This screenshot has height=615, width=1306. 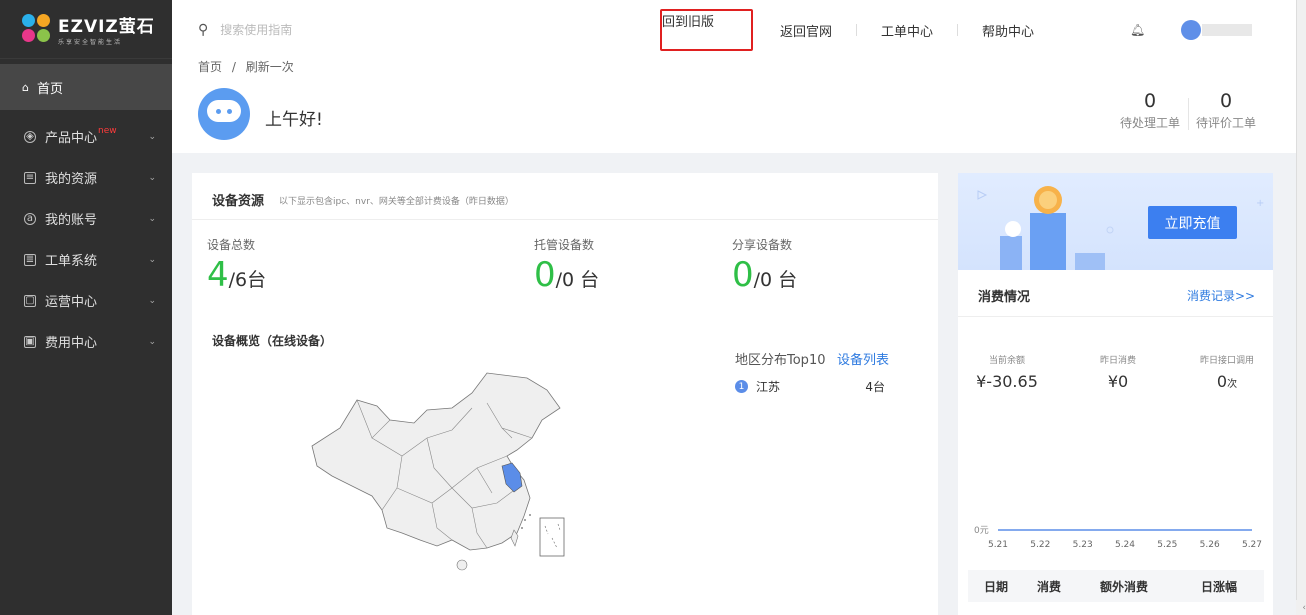 I want to click on sidebar-item-tickets: ≣ 工单系统 ⌄, so click(x=86, y=259).